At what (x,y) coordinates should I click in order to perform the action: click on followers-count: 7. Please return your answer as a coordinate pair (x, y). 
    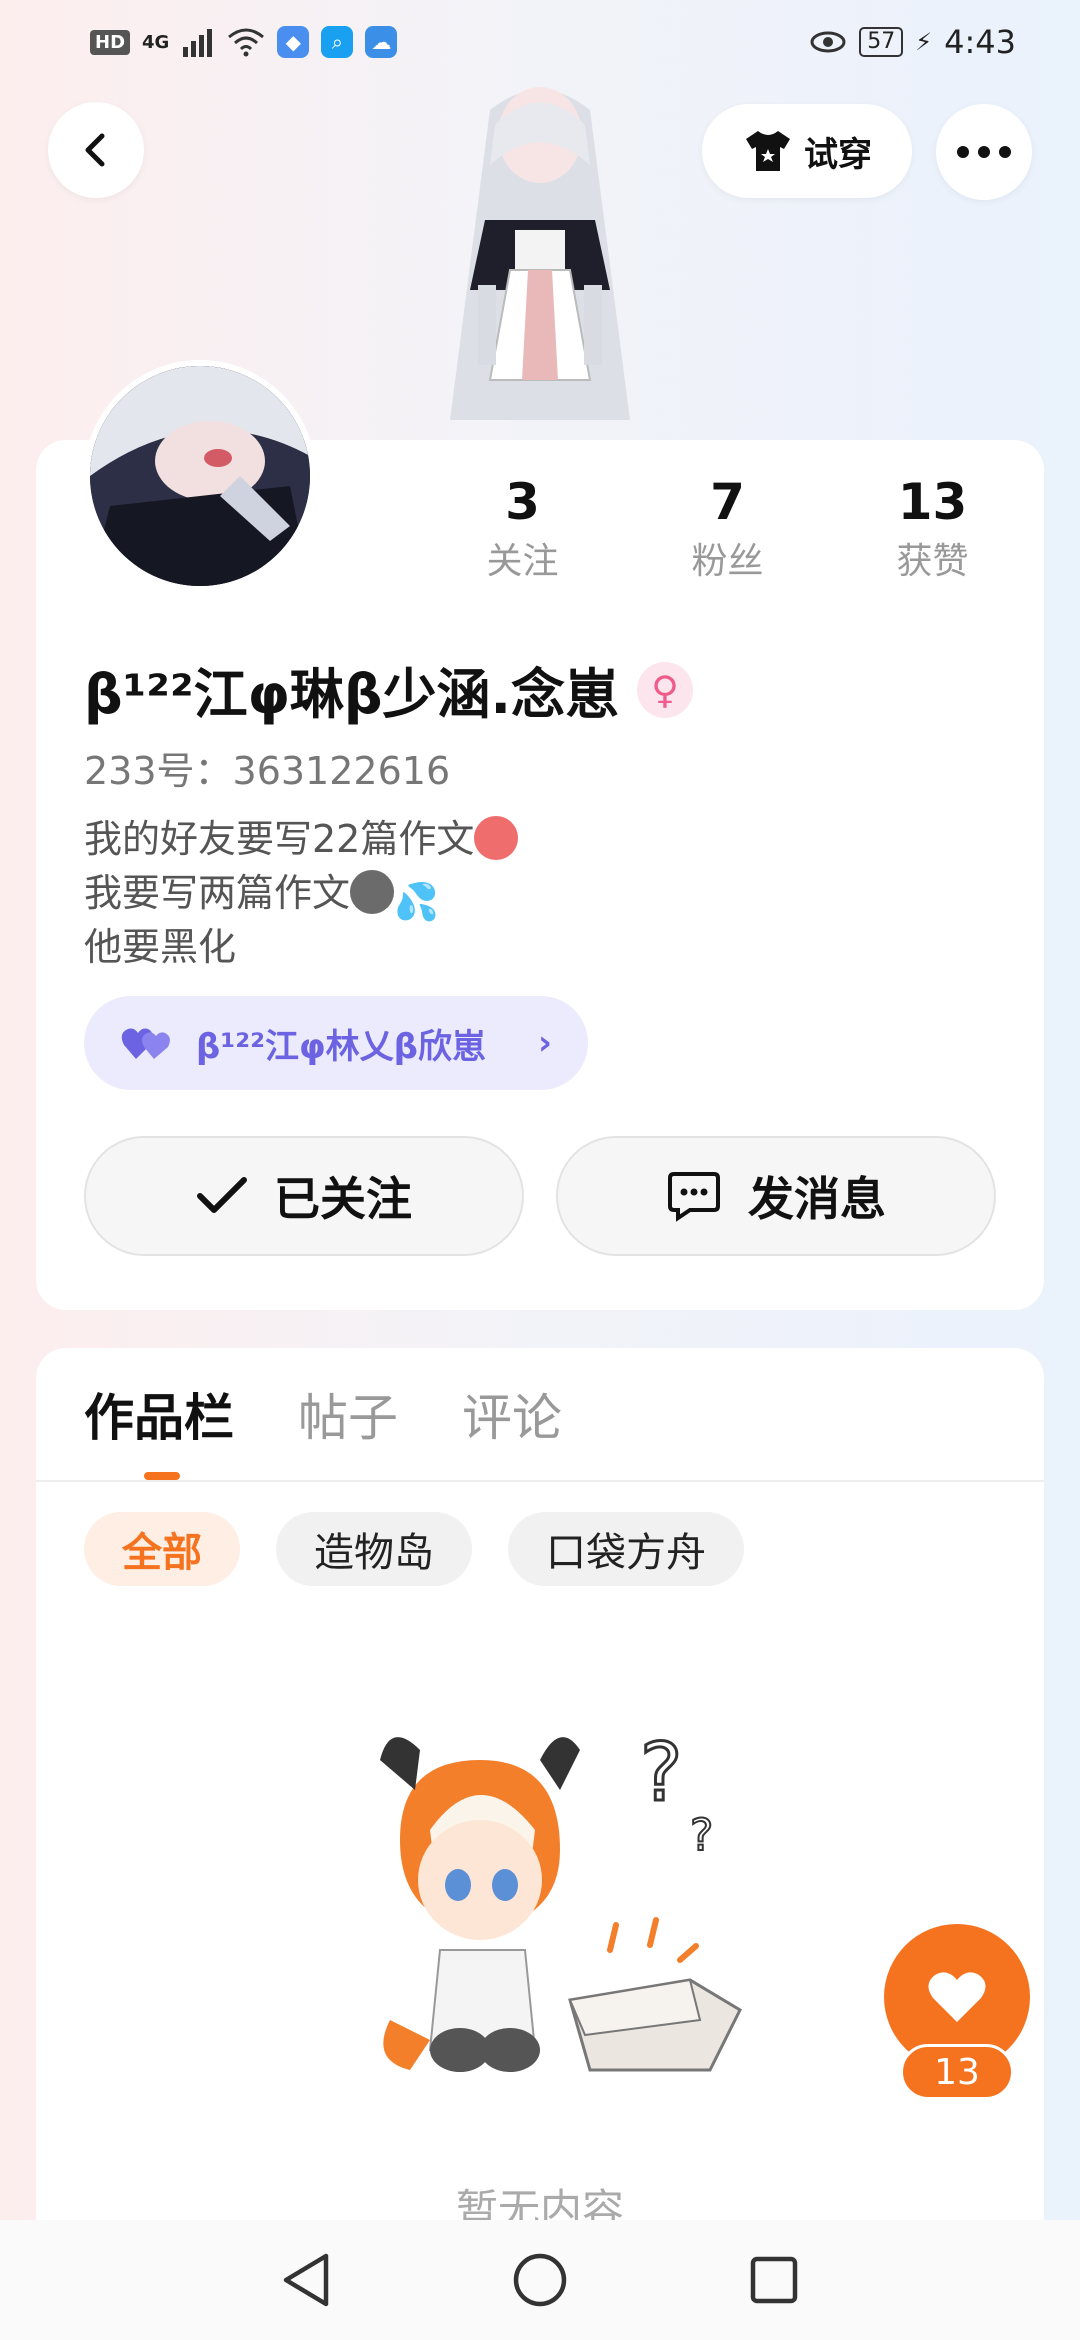
    Looking at the image, I should click on (727, 502).